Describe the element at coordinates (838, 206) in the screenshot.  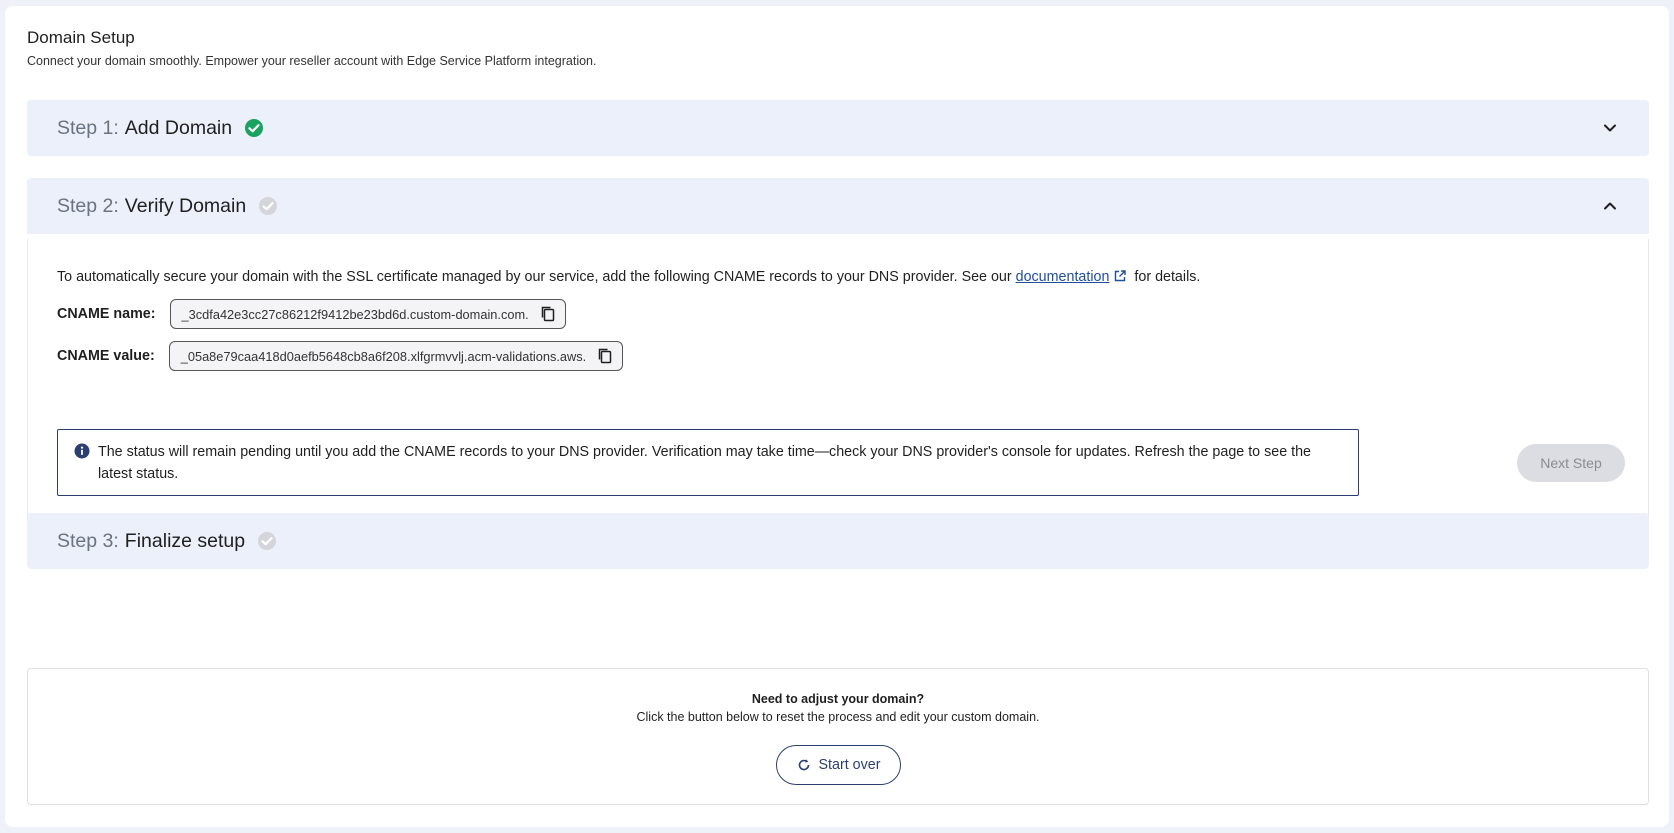
I see `step-2-header: Step 2: Verify Domain` at that location.